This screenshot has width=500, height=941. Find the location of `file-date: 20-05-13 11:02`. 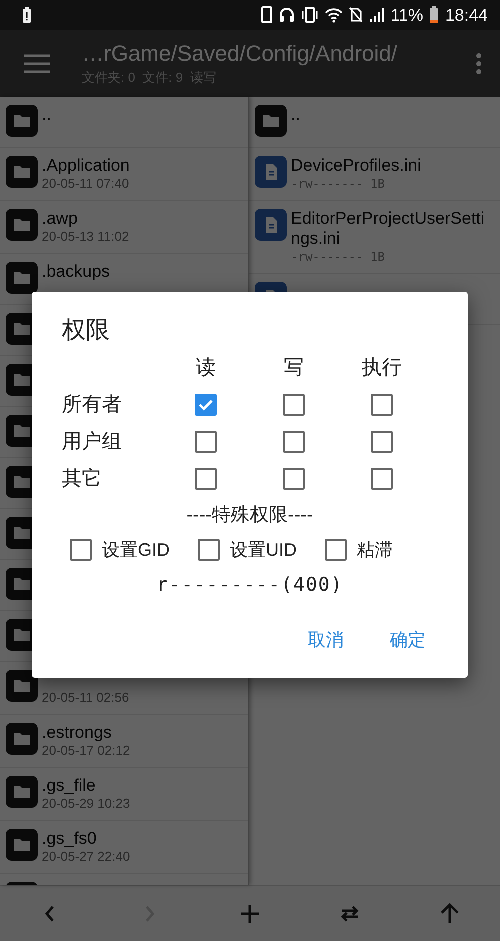

file-date: 20-05-13 11:02 is located at coordinates (86, 237).